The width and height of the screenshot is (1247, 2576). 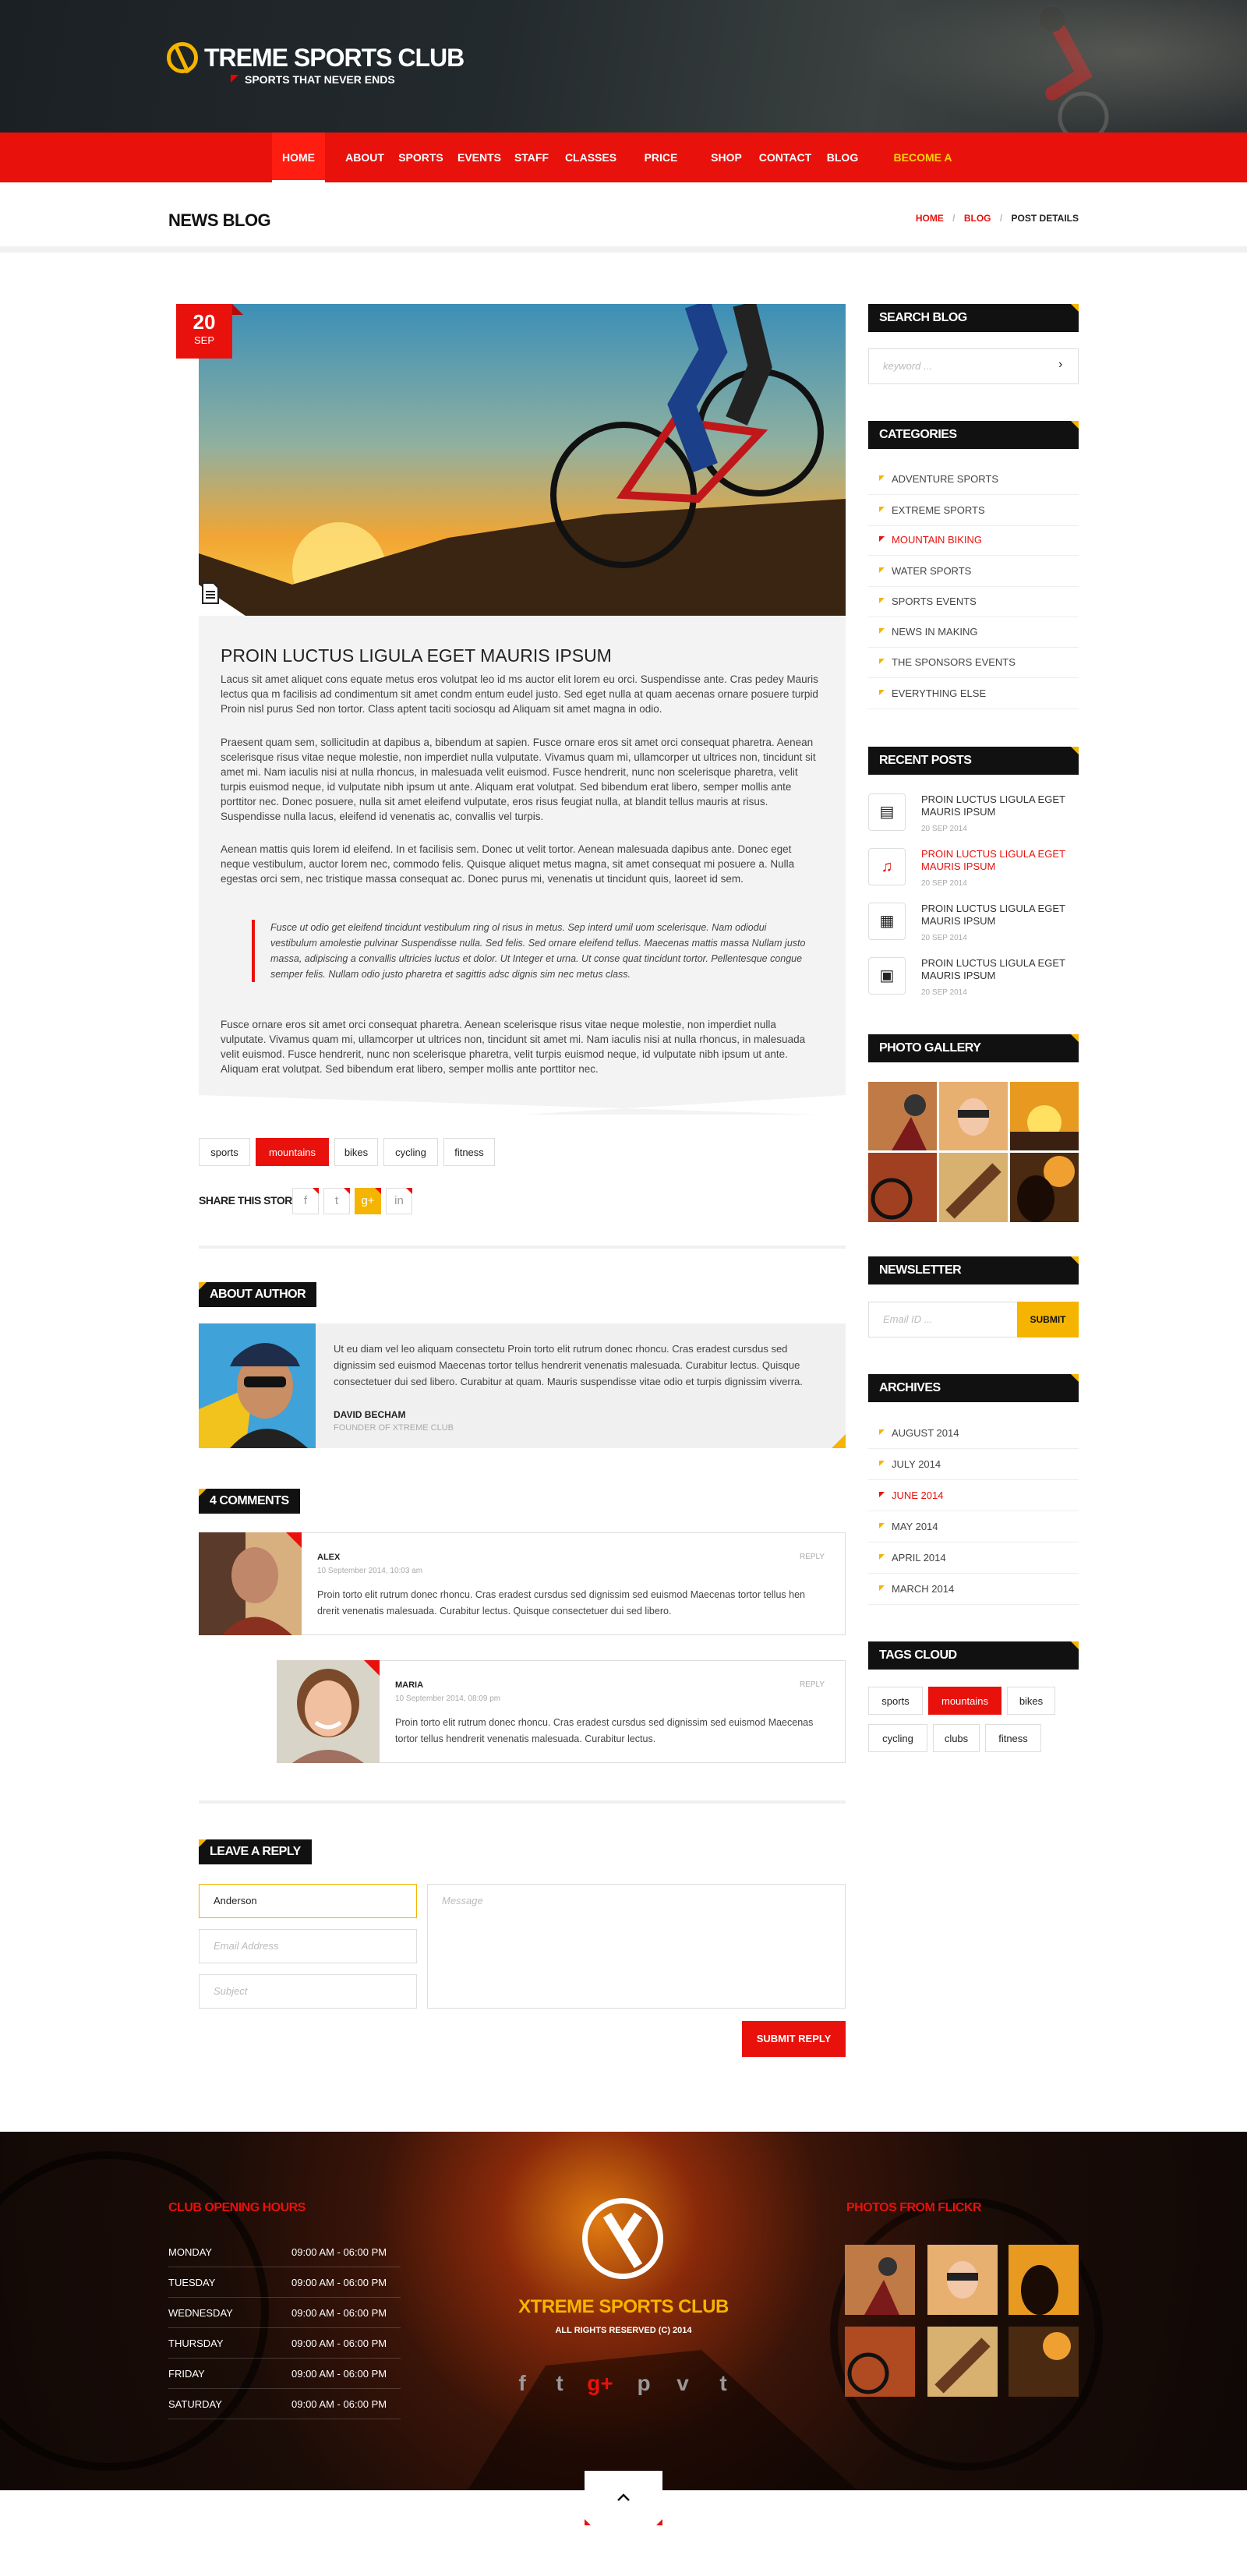 What do you see at coordinates (726, 157) in the screenshot?
I see `nav-shop: SHOP` at bounding box center [726, 157].